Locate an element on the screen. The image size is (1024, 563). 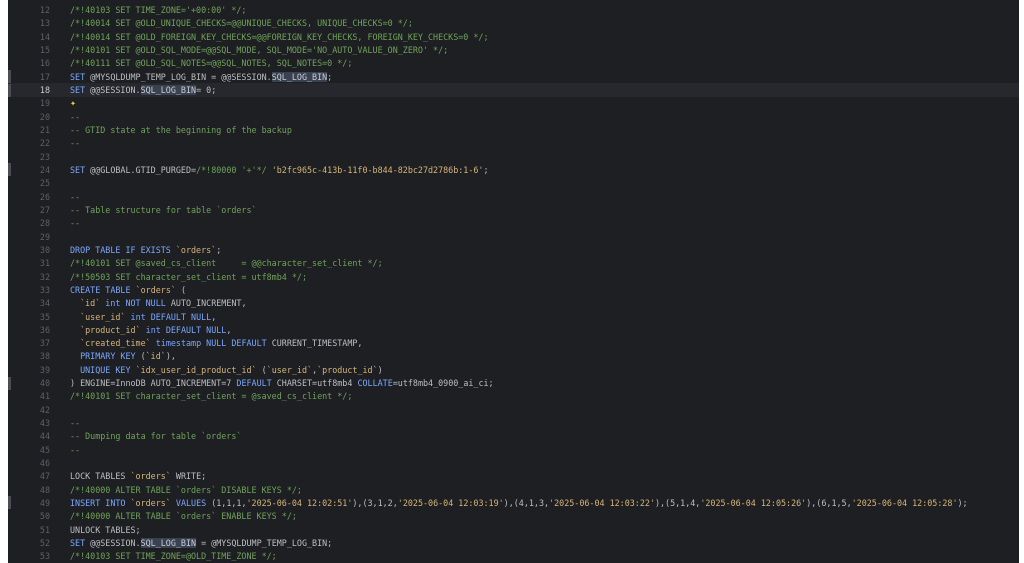
code-token: COLLATE is located at coordinates (375, 383).